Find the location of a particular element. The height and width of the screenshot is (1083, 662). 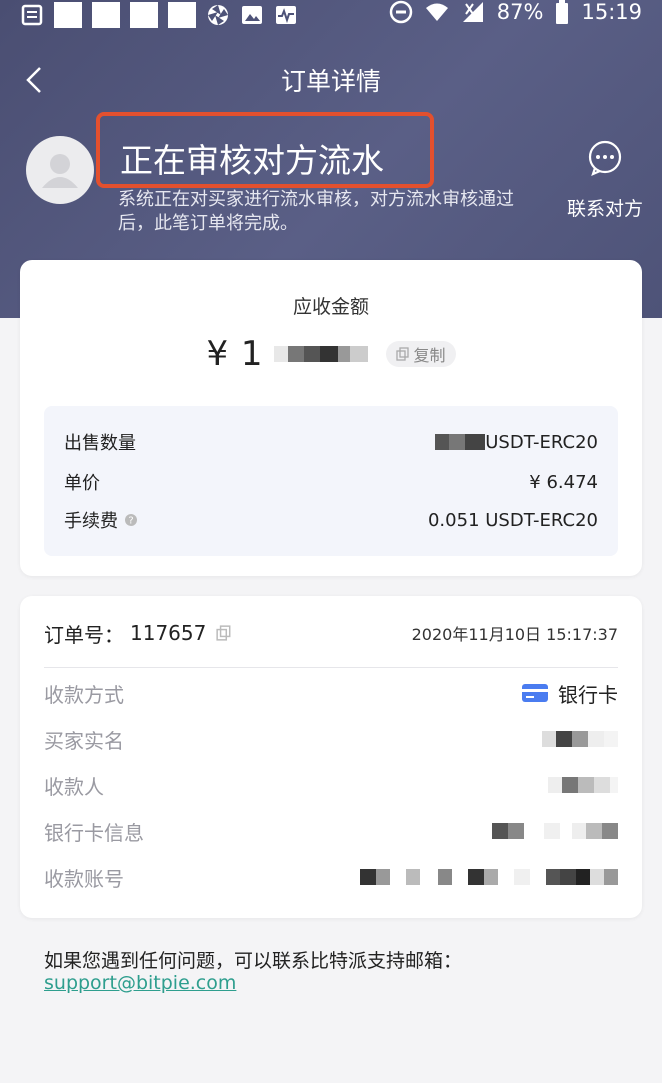

copy-icon is located at coordinates (402, 354).